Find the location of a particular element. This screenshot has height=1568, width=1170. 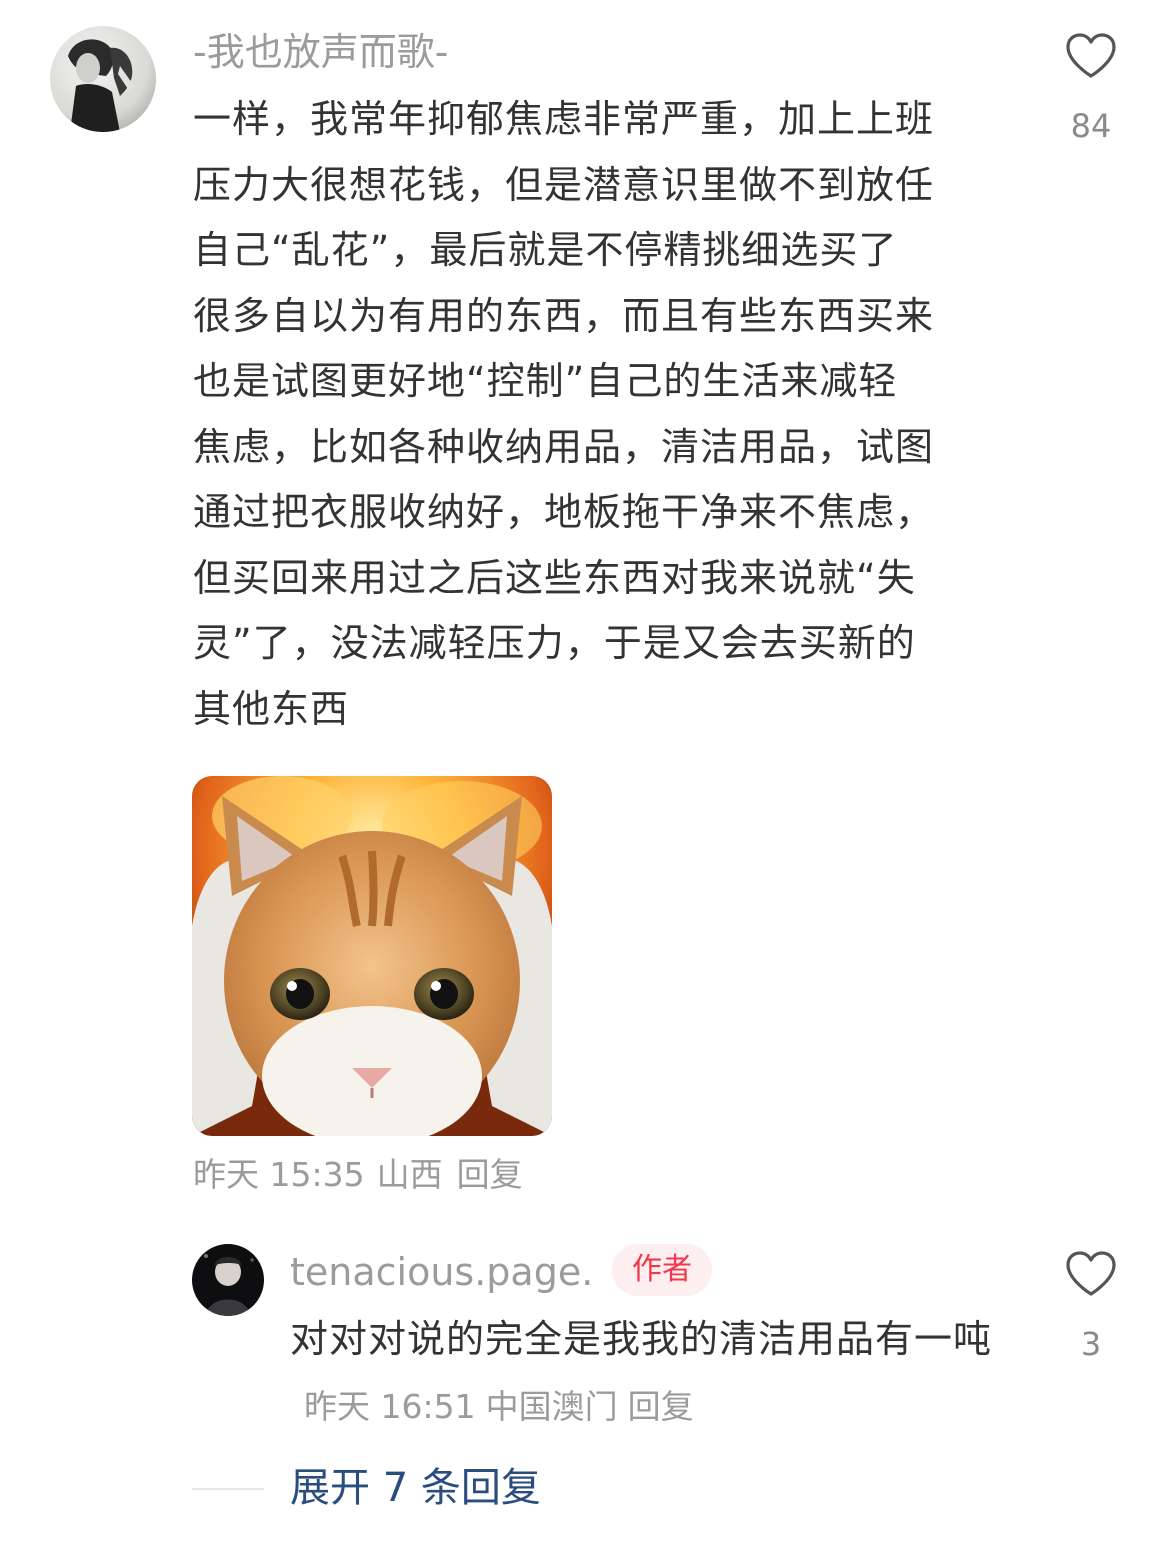

expand-divider is located at coordinates (228, 1489).